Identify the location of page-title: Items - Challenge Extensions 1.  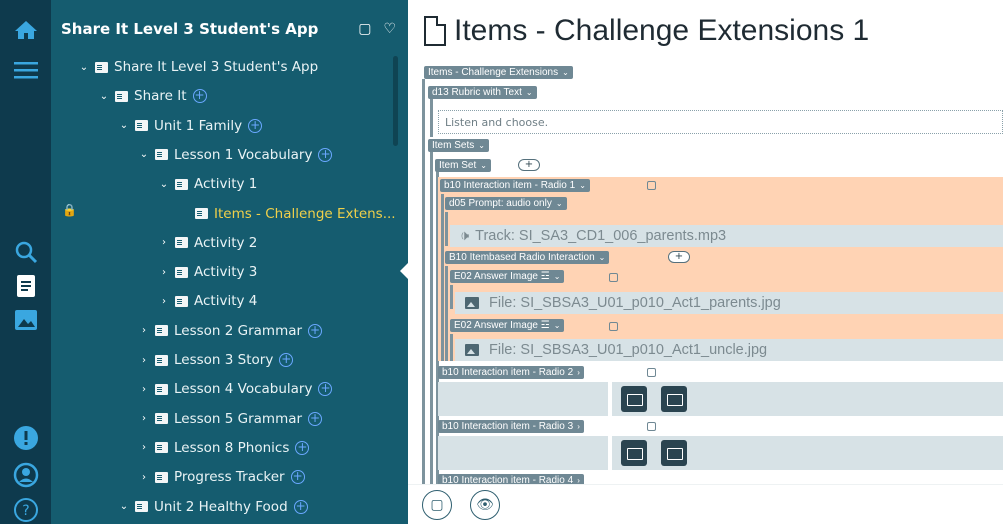
(646, 31).